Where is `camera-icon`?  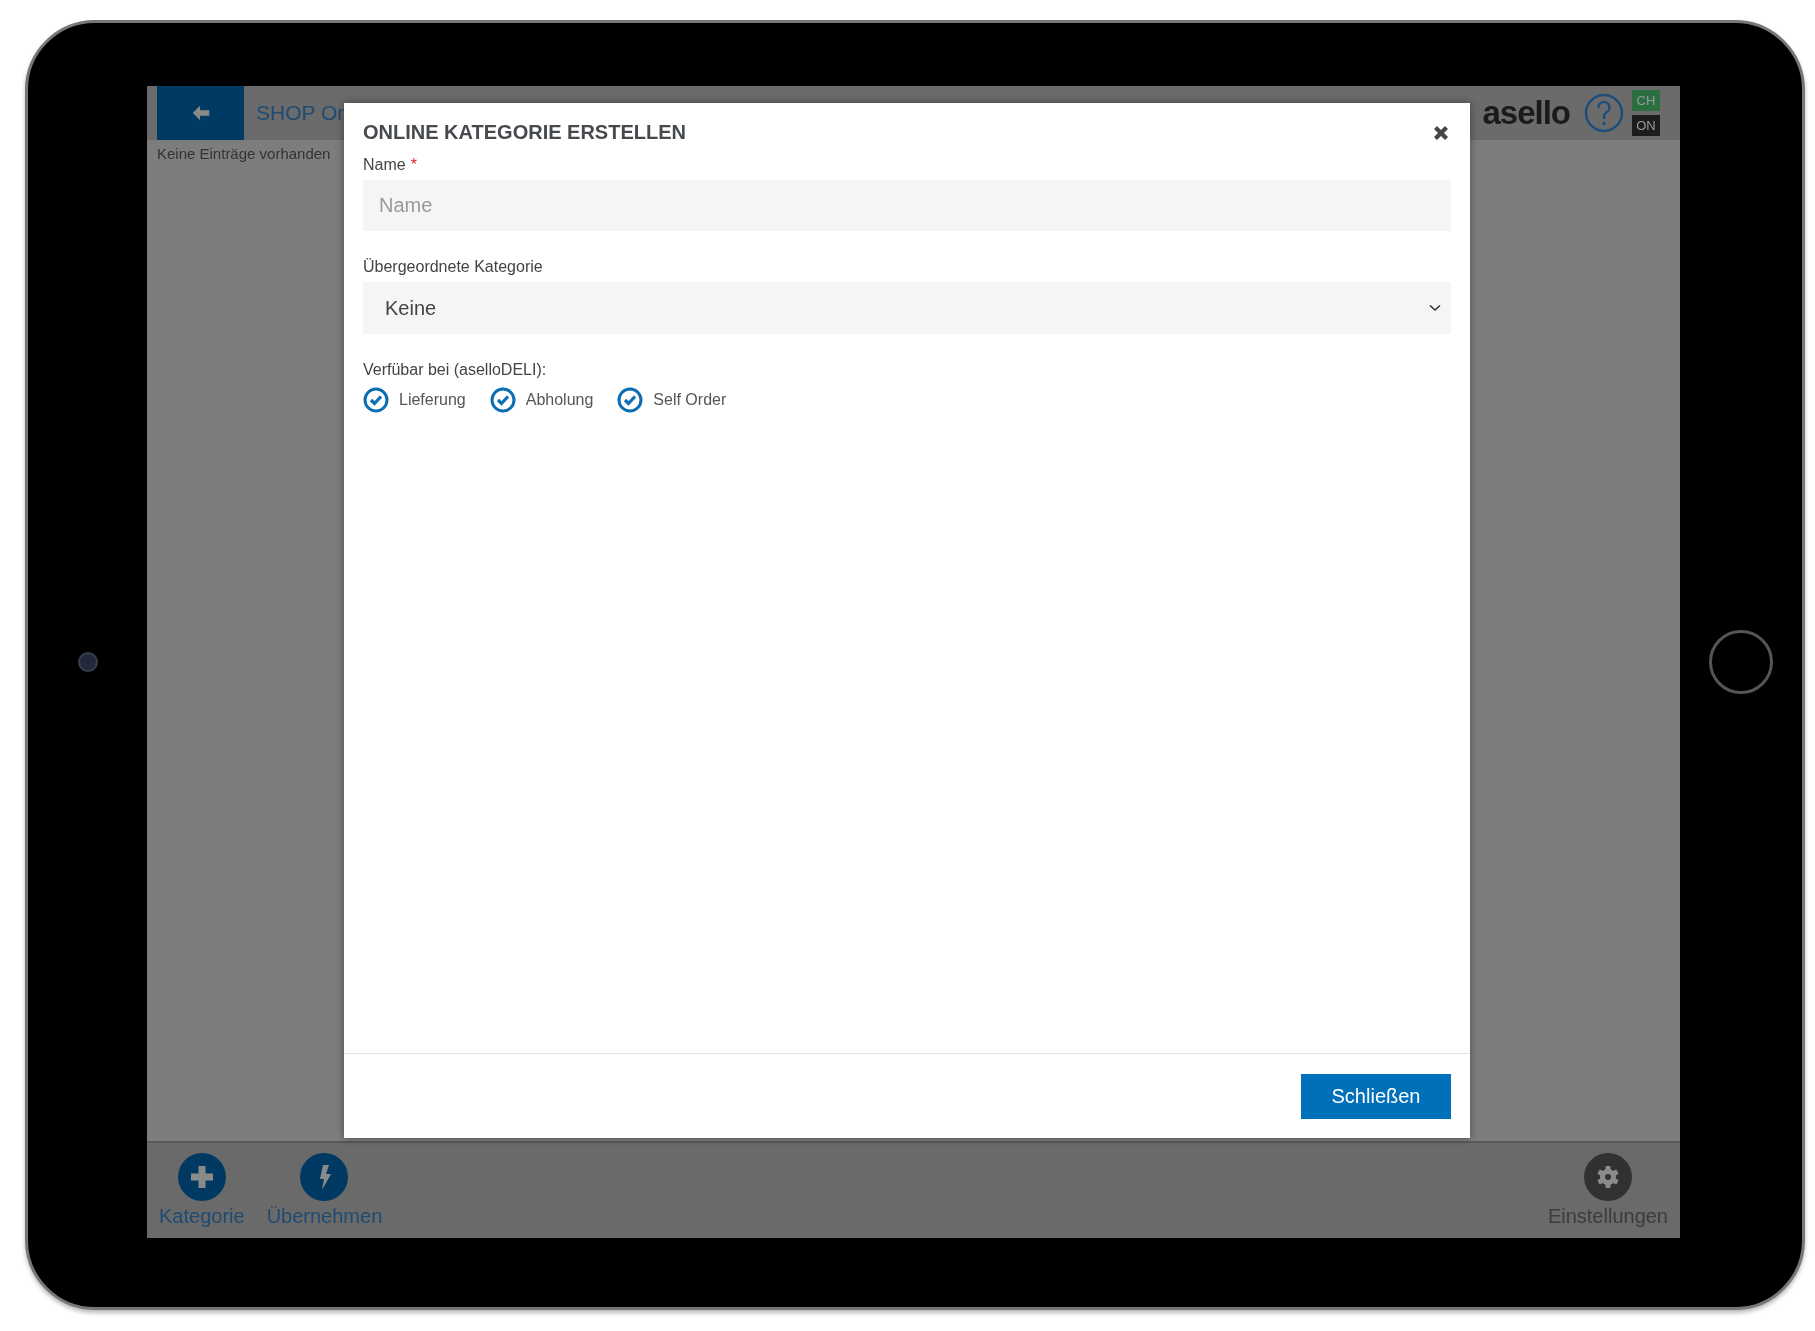 camera-icon is located at coordinates (87, 662).